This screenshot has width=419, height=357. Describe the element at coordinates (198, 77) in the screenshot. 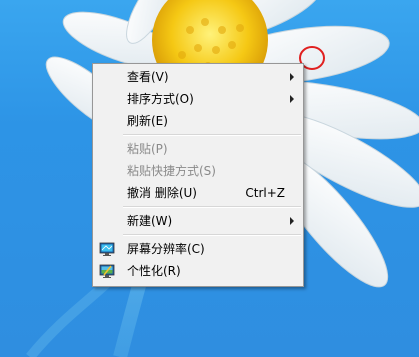

I see `menu-item-view: 查看(V)` at that location.